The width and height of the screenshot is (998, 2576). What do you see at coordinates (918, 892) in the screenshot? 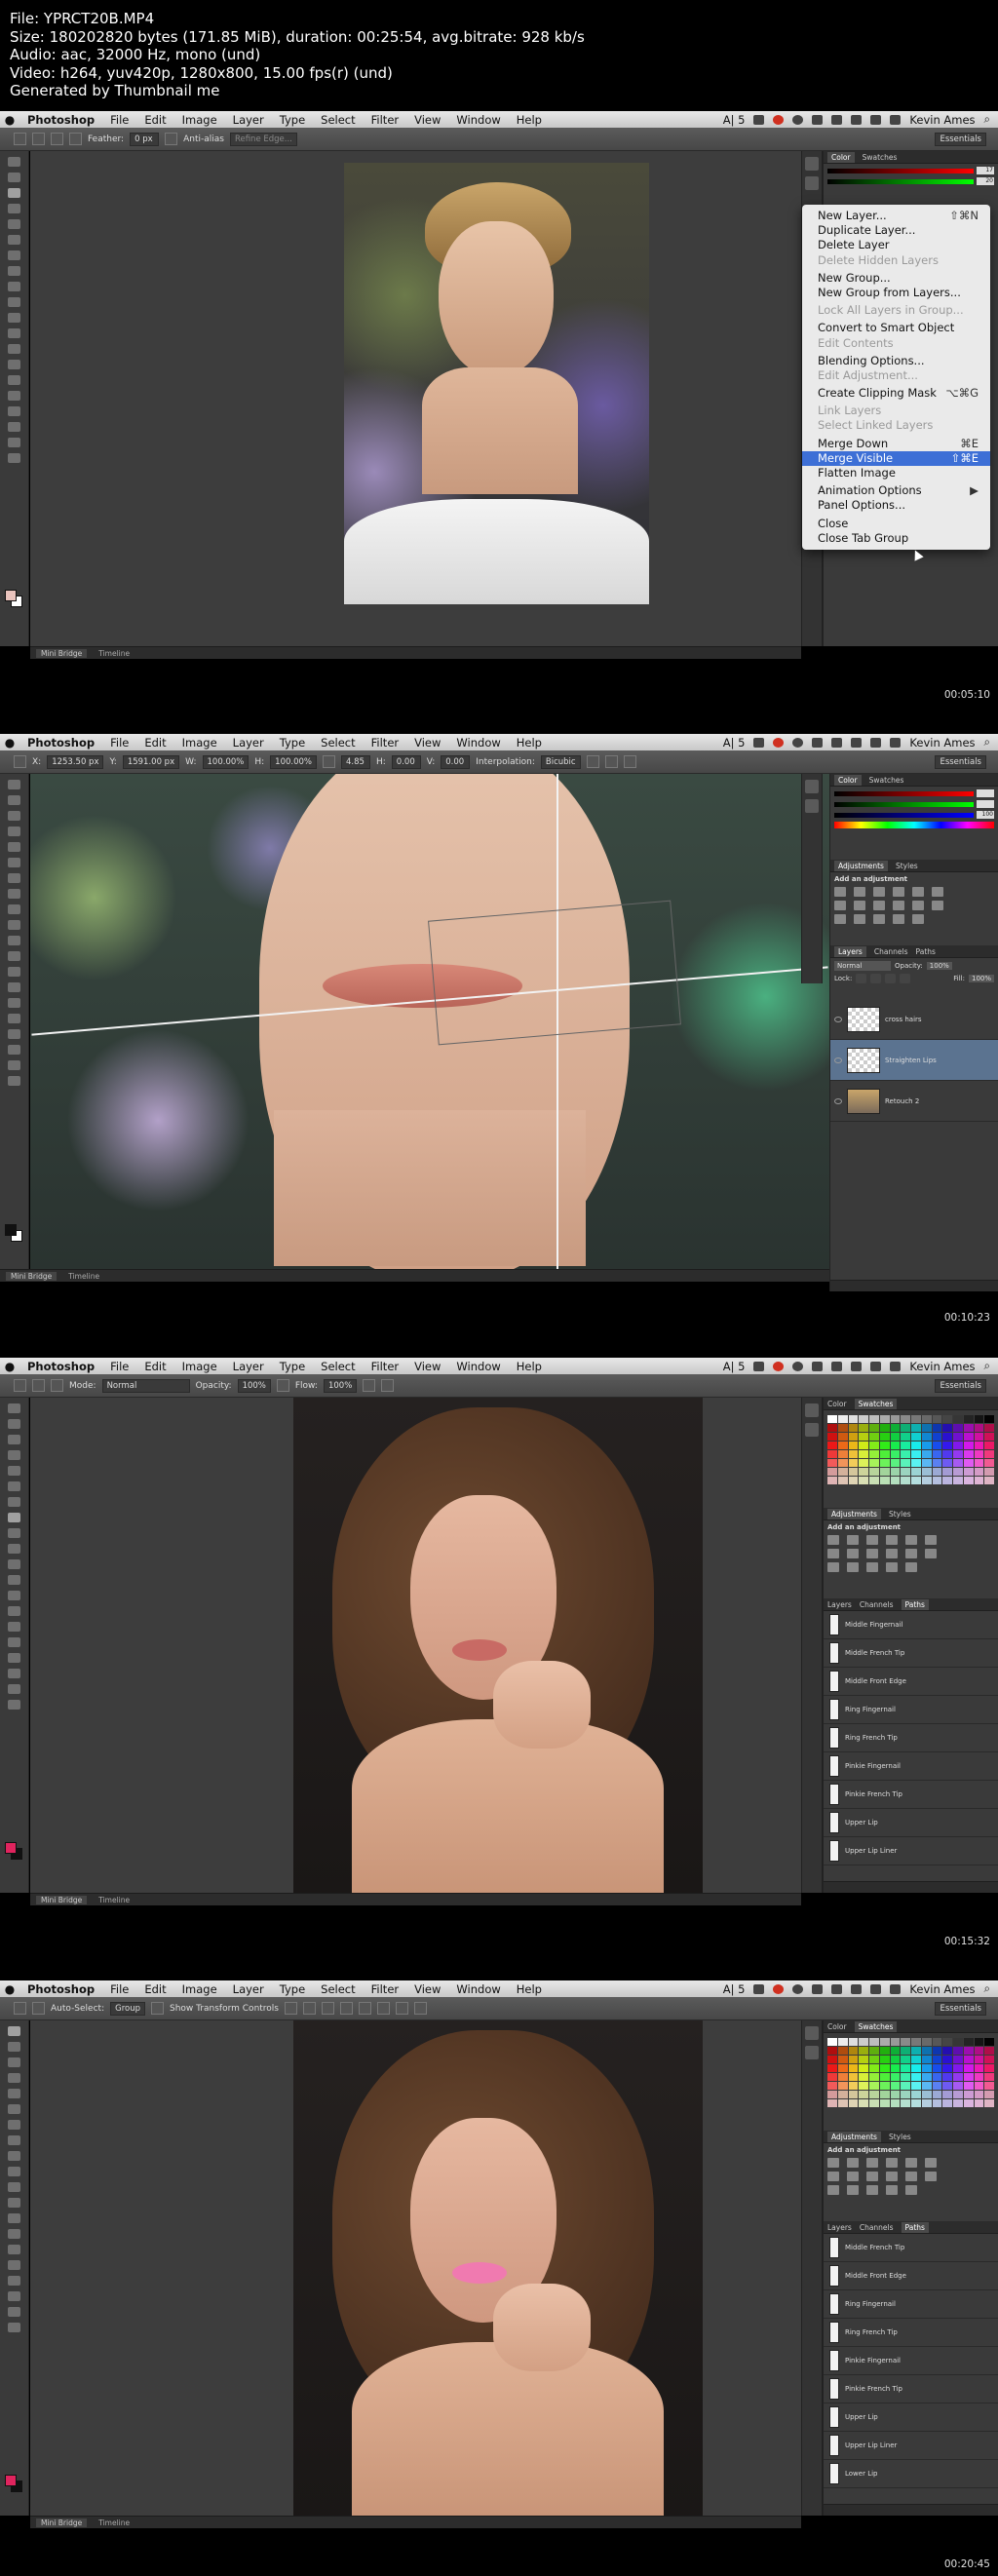
I see `vibrance-adjustment-icon` at bounding box center [918, 892].